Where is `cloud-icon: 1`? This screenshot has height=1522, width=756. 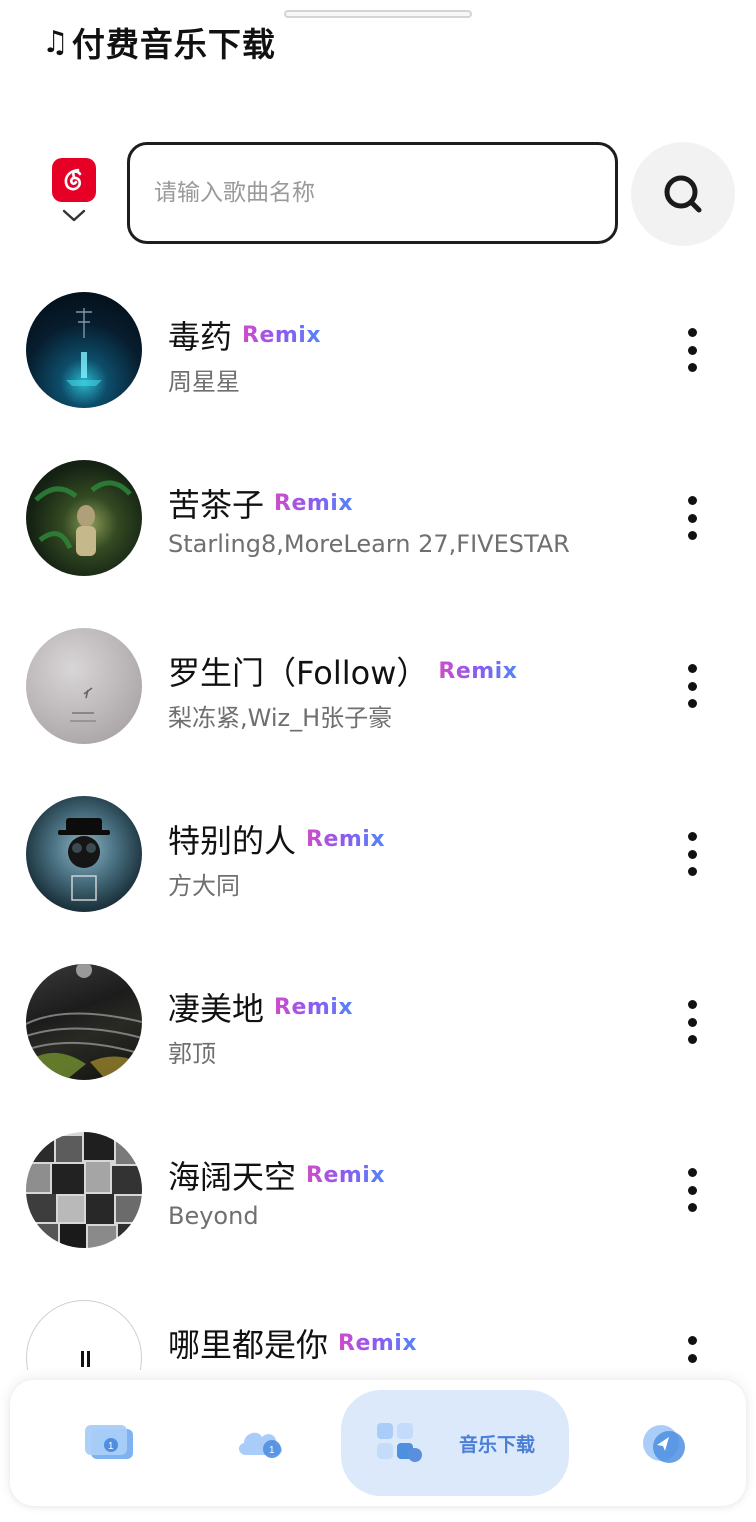 cloud-icon: 1 is located at coordinates (260, 1445).